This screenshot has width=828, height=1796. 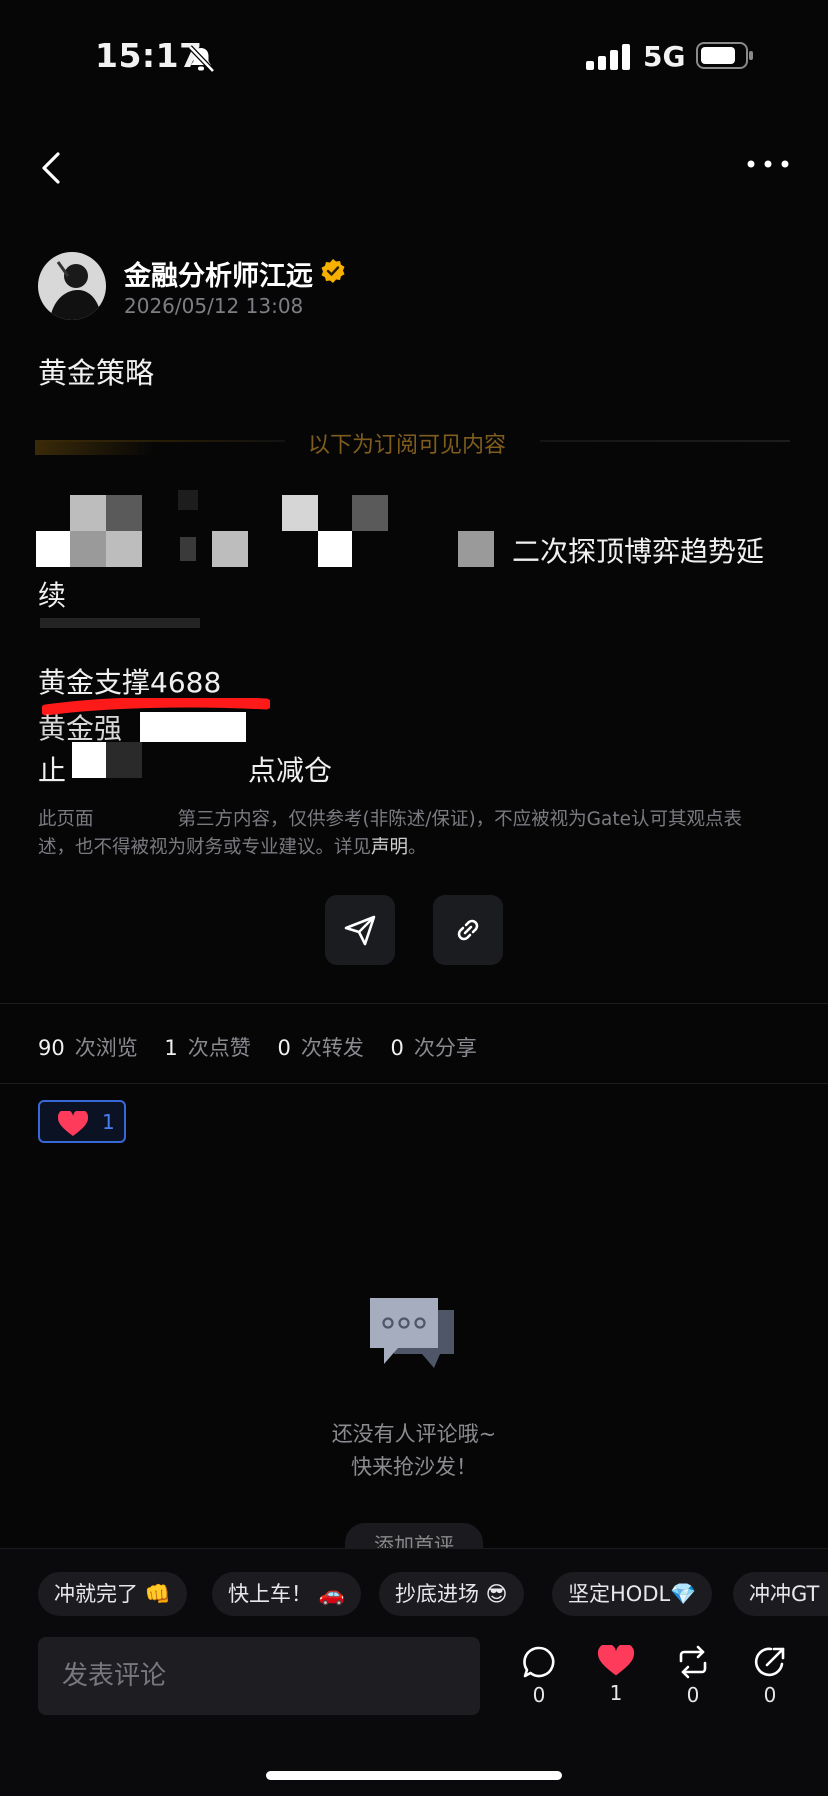 I want to click on divider-line-right, so click(x=665, y=441).